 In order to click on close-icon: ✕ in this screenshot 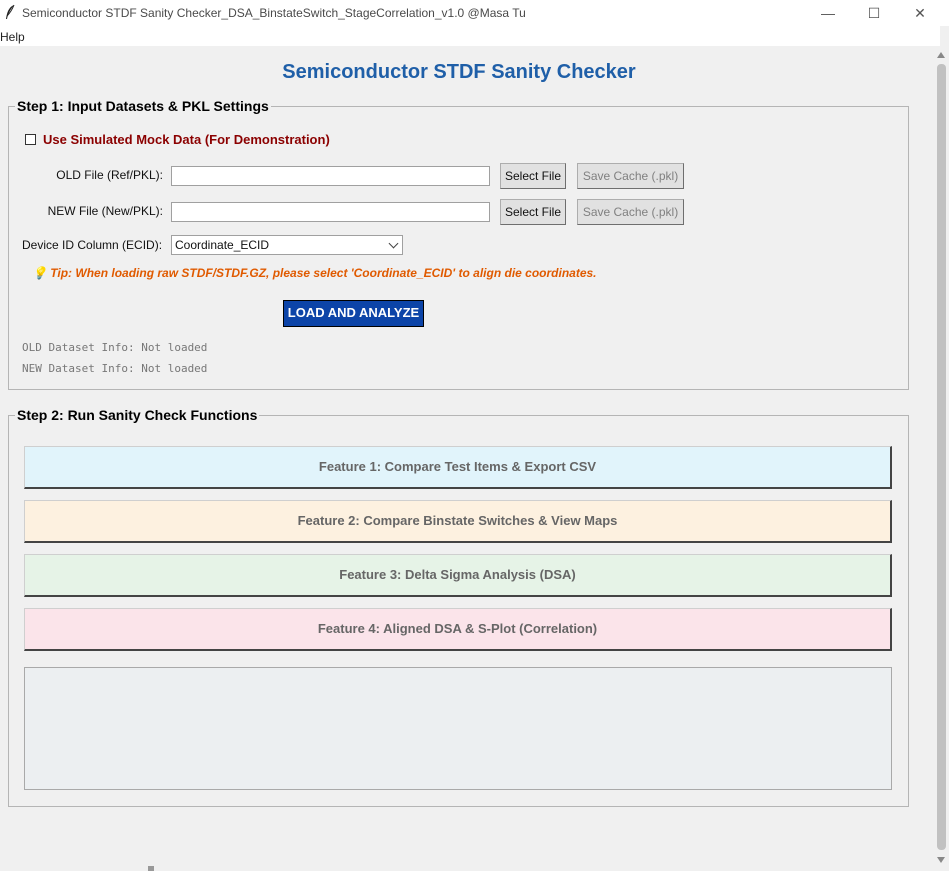, I will do `click(920, 12)`.